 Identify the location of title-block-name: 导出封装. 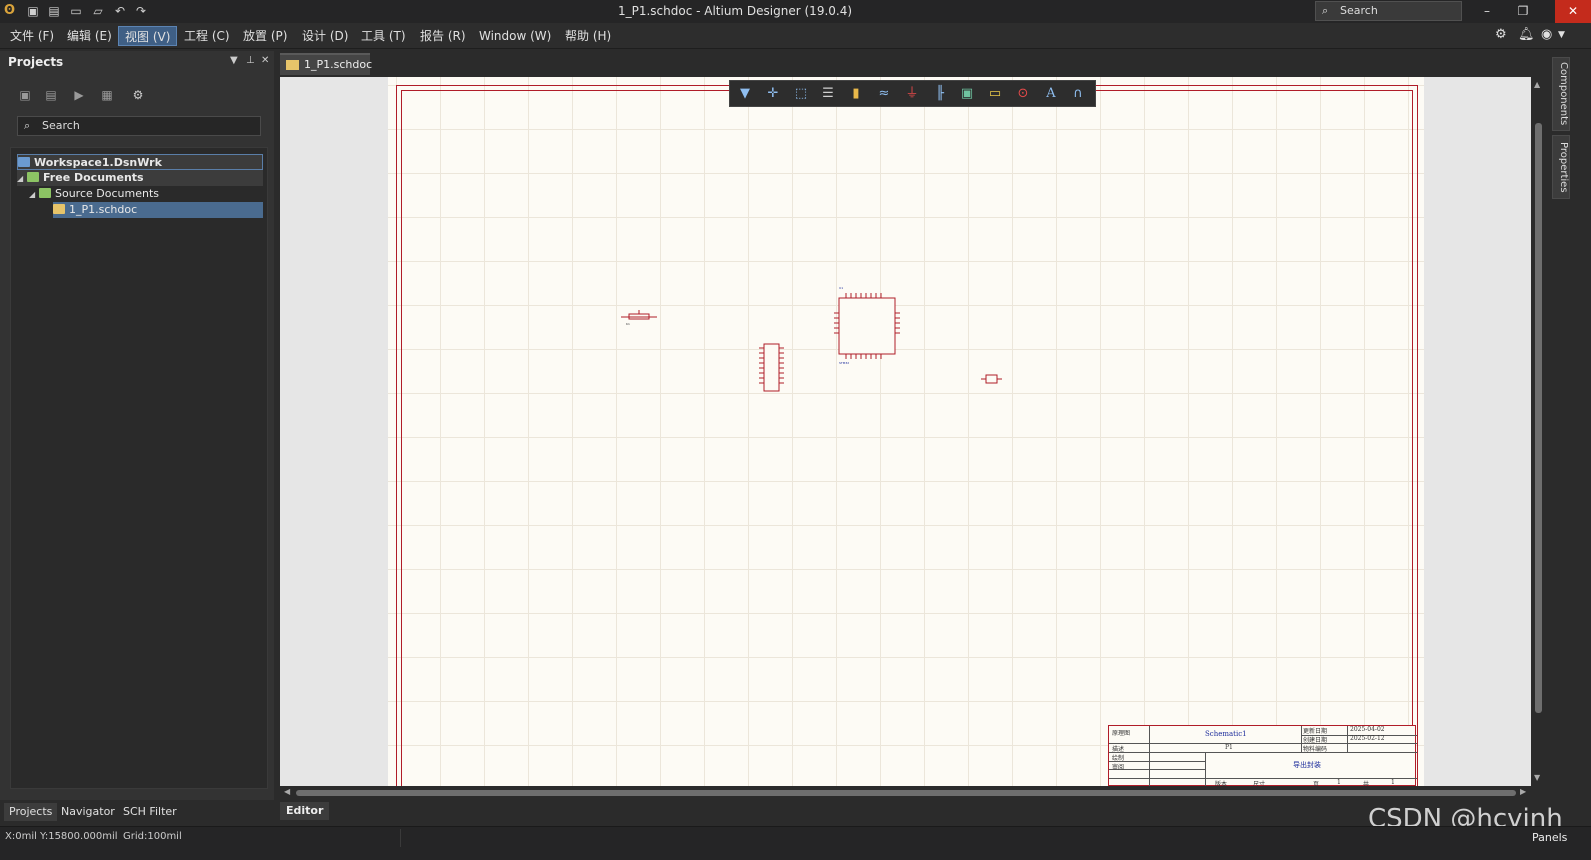
(1307, 765).